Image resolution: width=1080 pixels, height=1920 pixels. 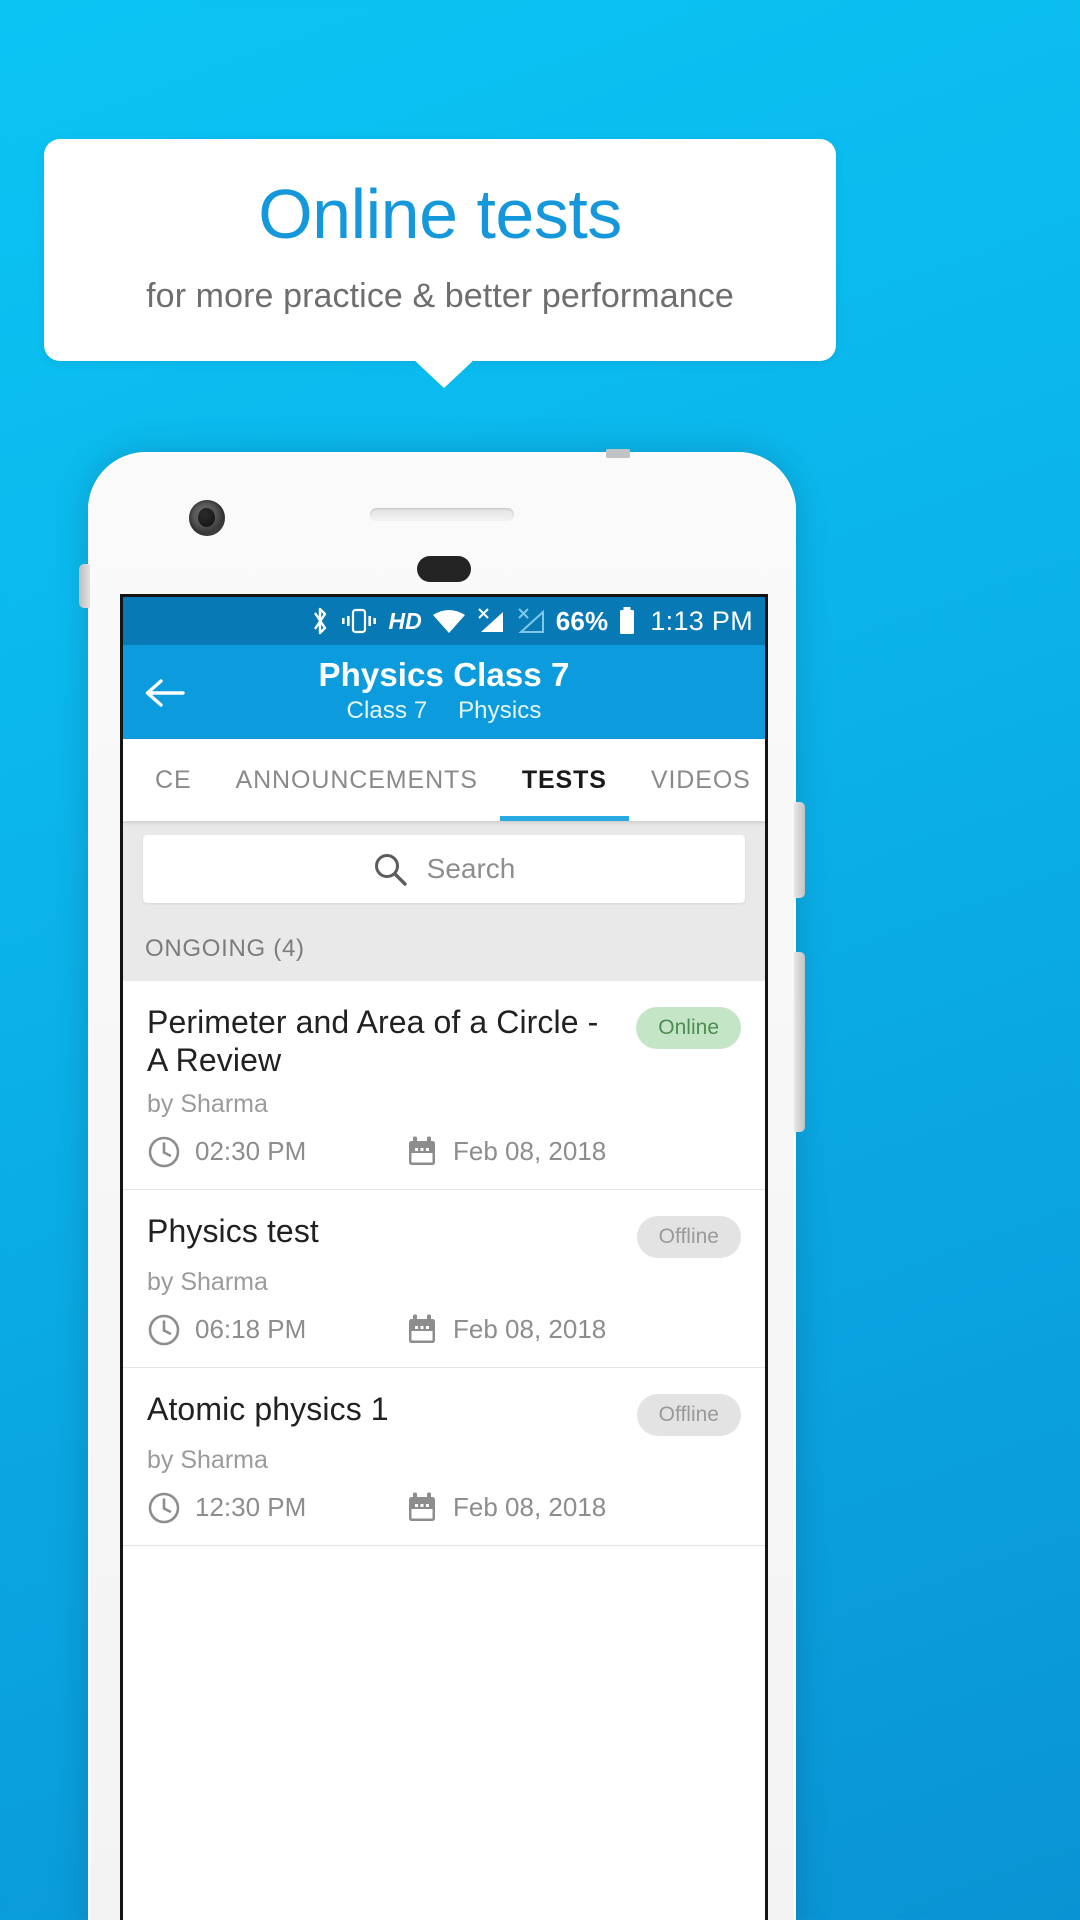 What do you see at coordinates (440, 295) in the screenshot?
I see `promo-subtitle: for more practice & better performance` at bounding box center [440, 295].